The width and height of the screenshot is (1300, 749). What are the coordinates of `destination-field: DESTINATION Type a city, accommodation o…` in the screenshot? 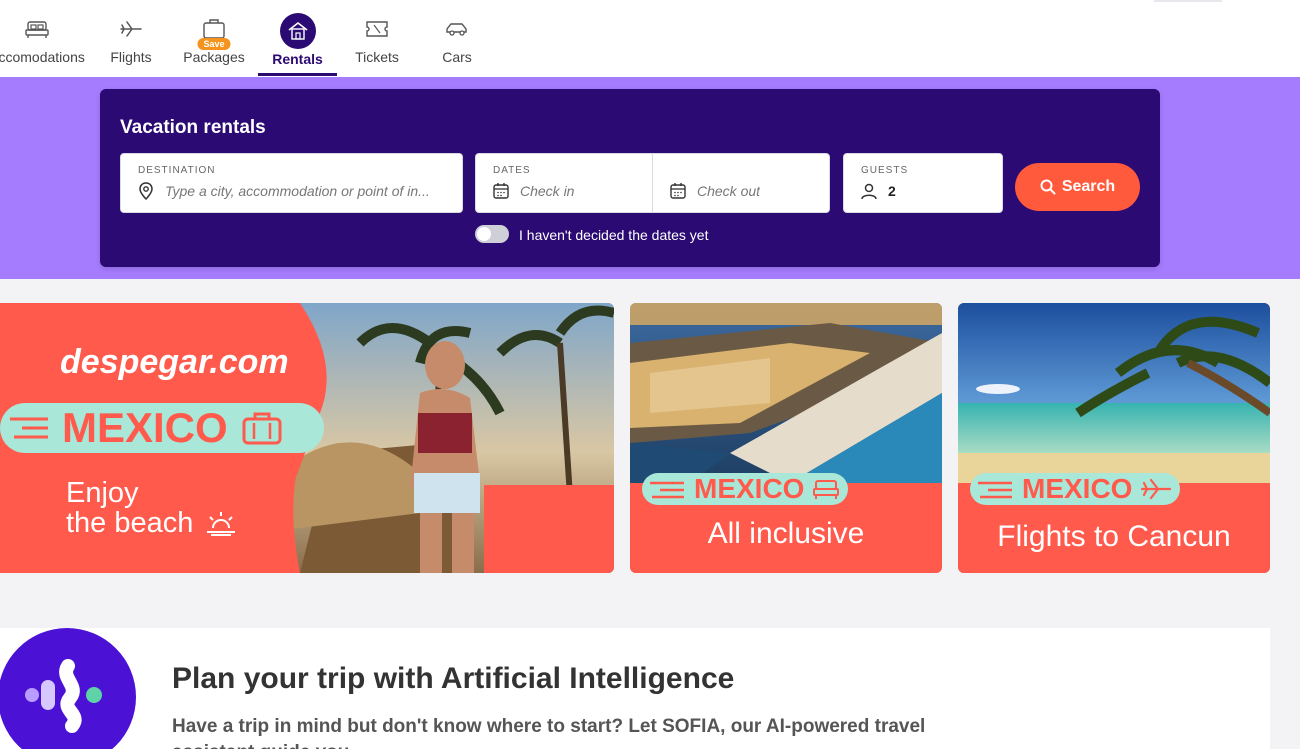 It's located at (291, 183).